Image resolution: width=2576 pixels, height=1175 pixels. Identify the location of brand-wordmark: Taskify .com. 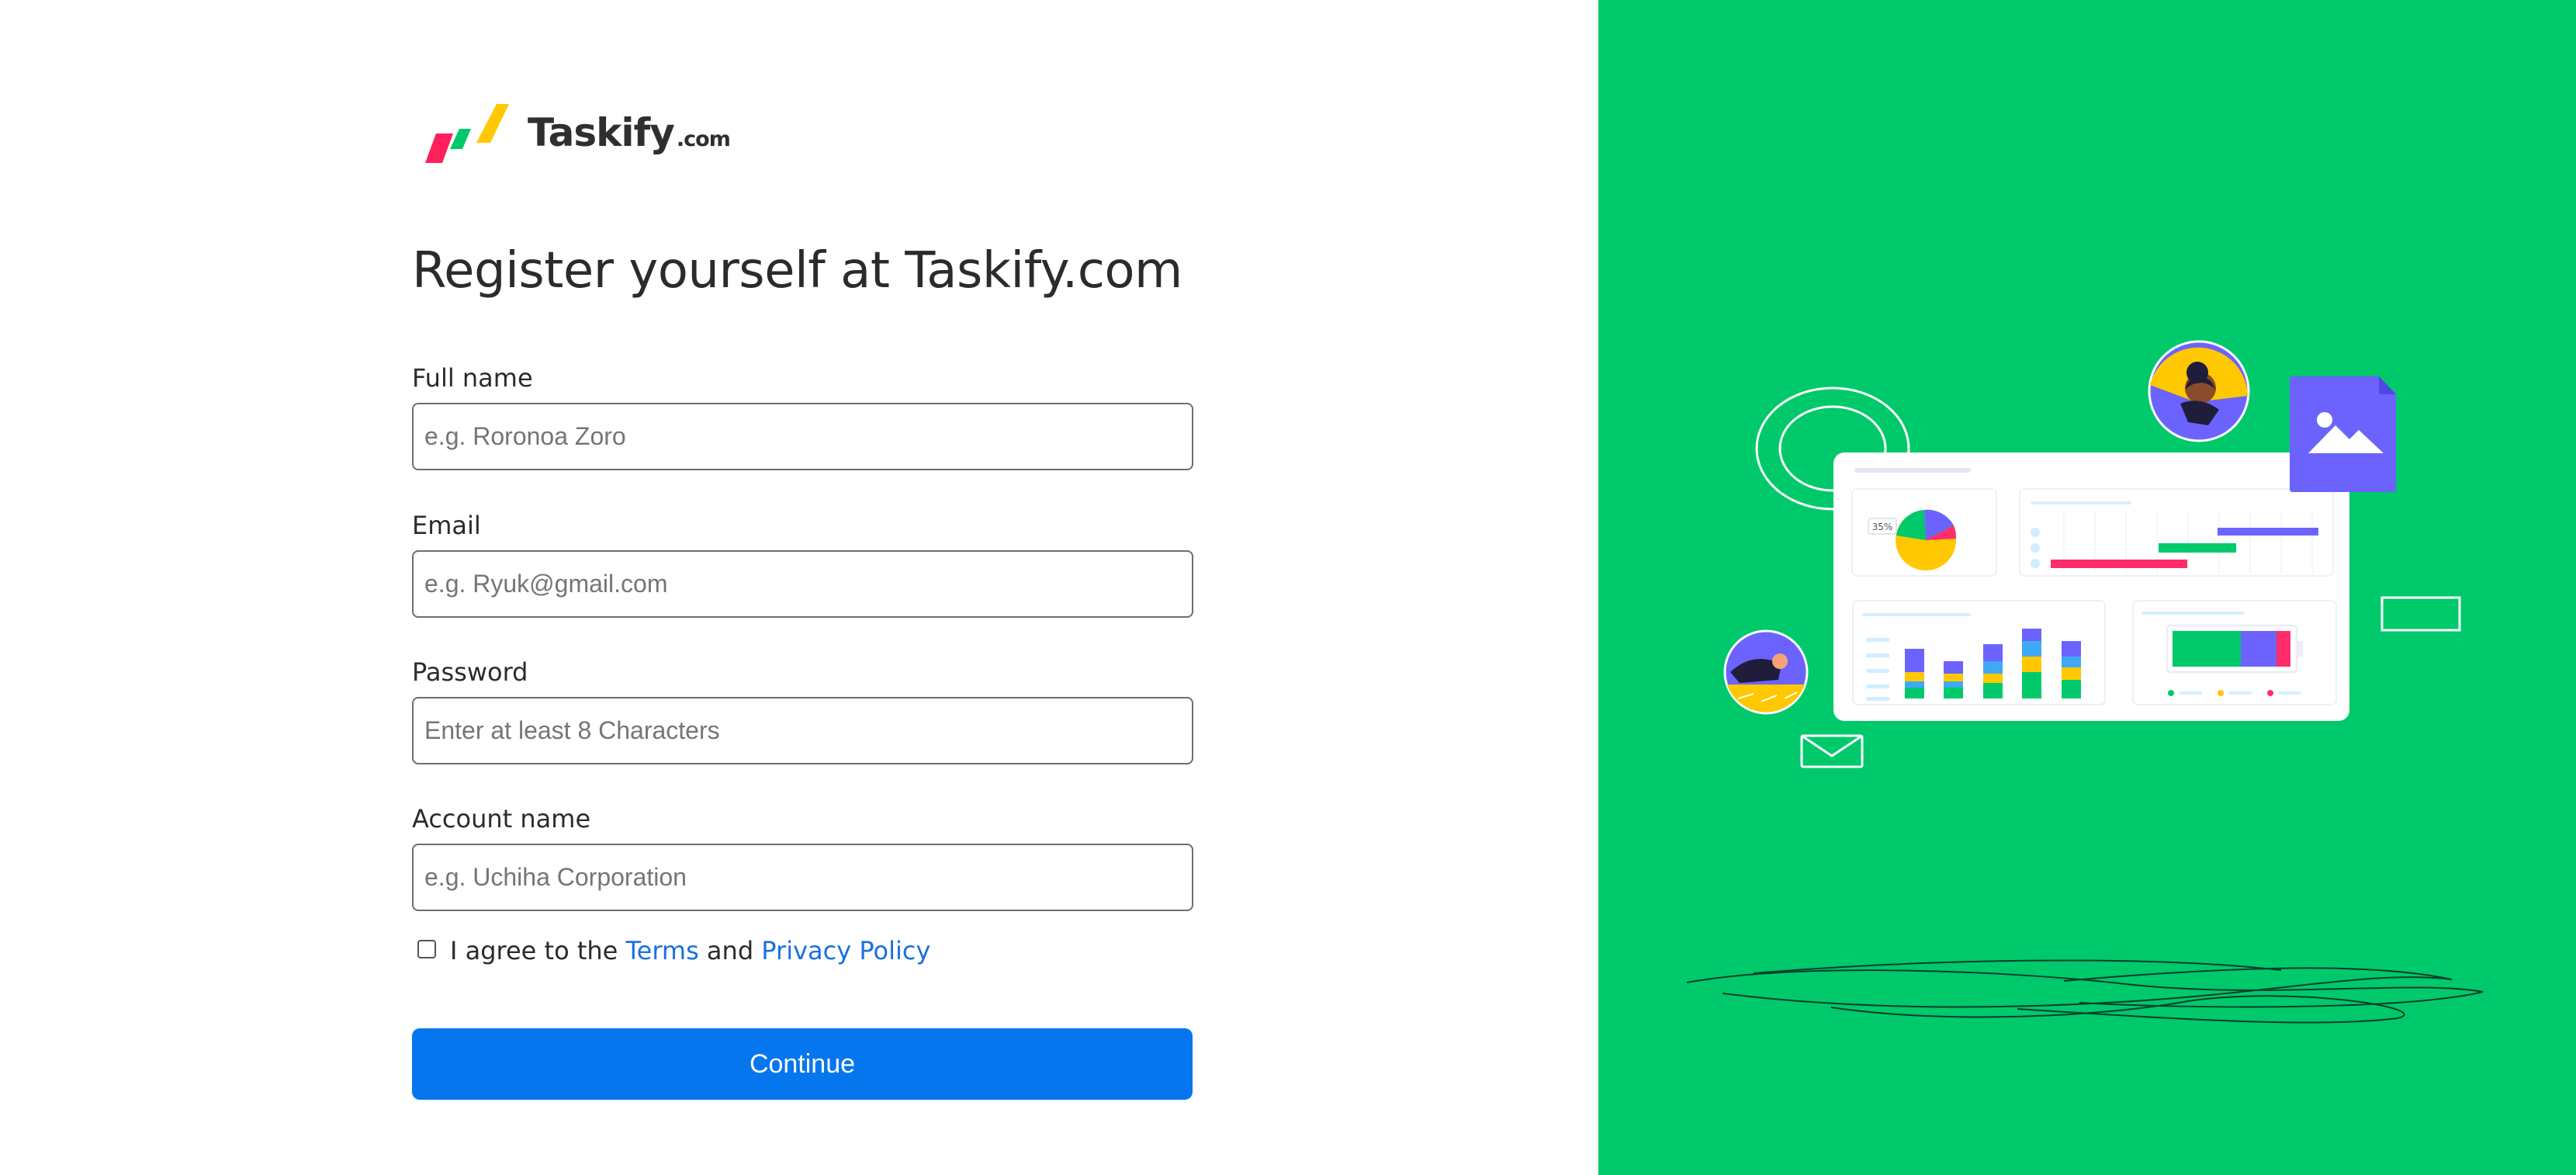
(629, 132).